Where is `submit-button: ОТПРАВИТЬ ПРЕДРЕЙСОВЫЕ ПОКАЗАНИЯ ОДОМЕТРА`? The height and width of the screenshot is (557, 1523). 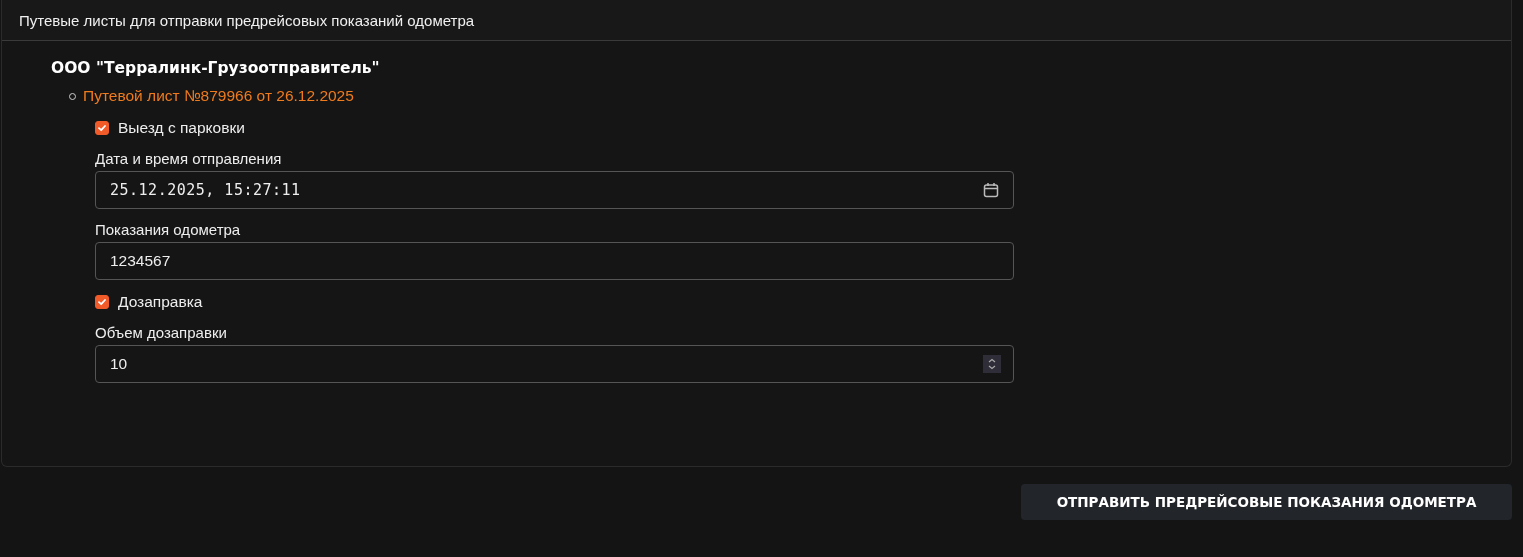
submit-button: ОТПРАВИТЬ ПРЕДРЕЙСОВЫЕ ПОКАЗАНИЯ ОДОМЕТРА is located at coordinates (1266, 502).